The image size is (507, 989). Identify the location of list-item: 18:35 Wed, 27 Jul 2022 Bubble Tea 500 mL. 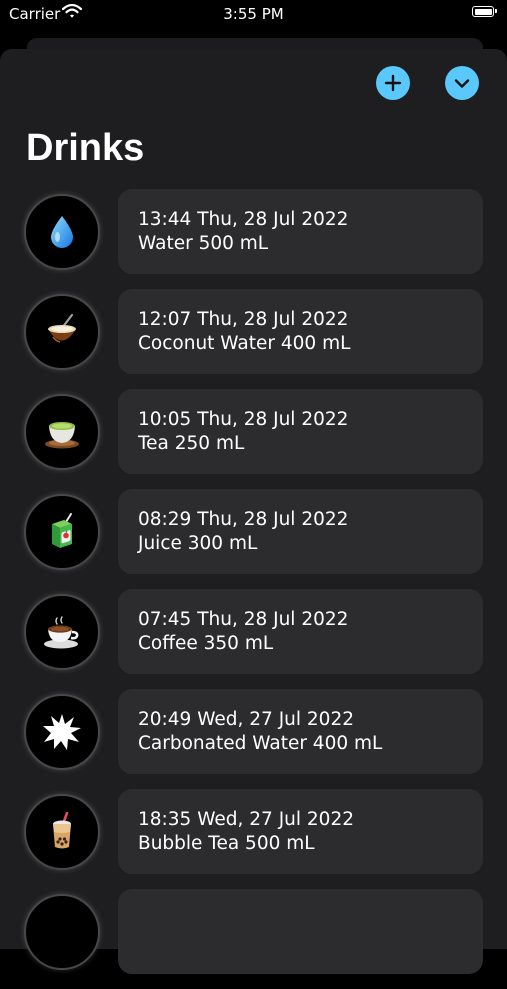
(253, 839).